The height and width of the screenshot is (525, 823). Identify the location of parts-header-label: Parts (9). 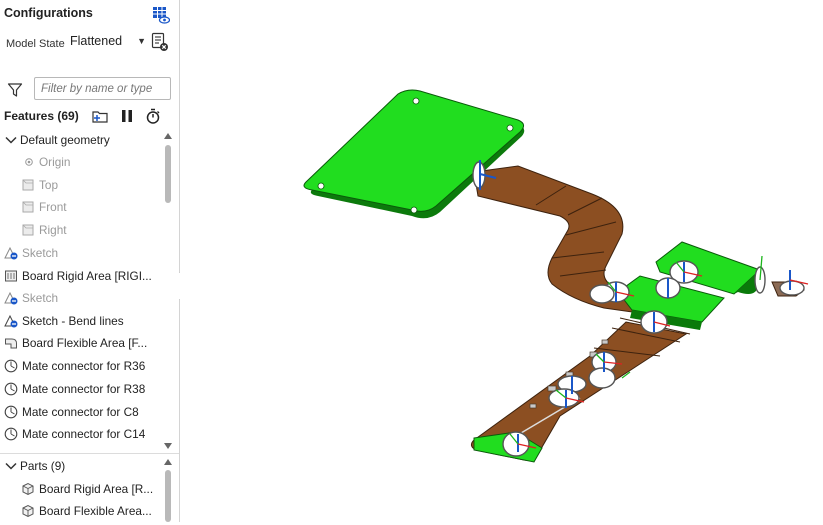
(43, 466).